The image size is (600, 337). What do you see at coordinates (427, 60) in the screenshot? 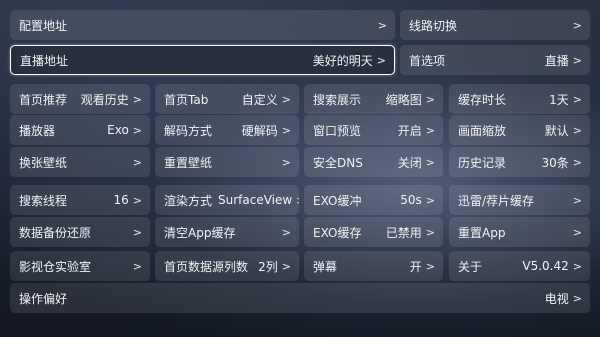
I see `setting-label: 首选项` at bounding box center [427, 60].